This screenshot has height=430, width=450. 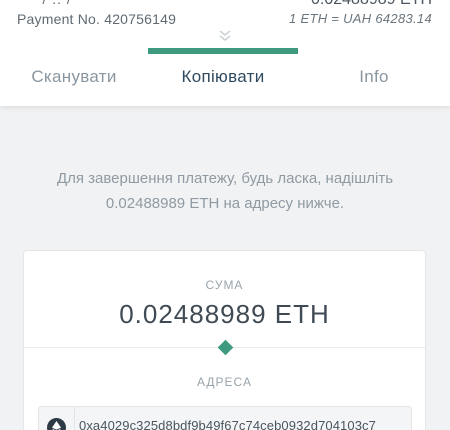 I want to click on chevron-down-icon, so click(x=225, y=36).